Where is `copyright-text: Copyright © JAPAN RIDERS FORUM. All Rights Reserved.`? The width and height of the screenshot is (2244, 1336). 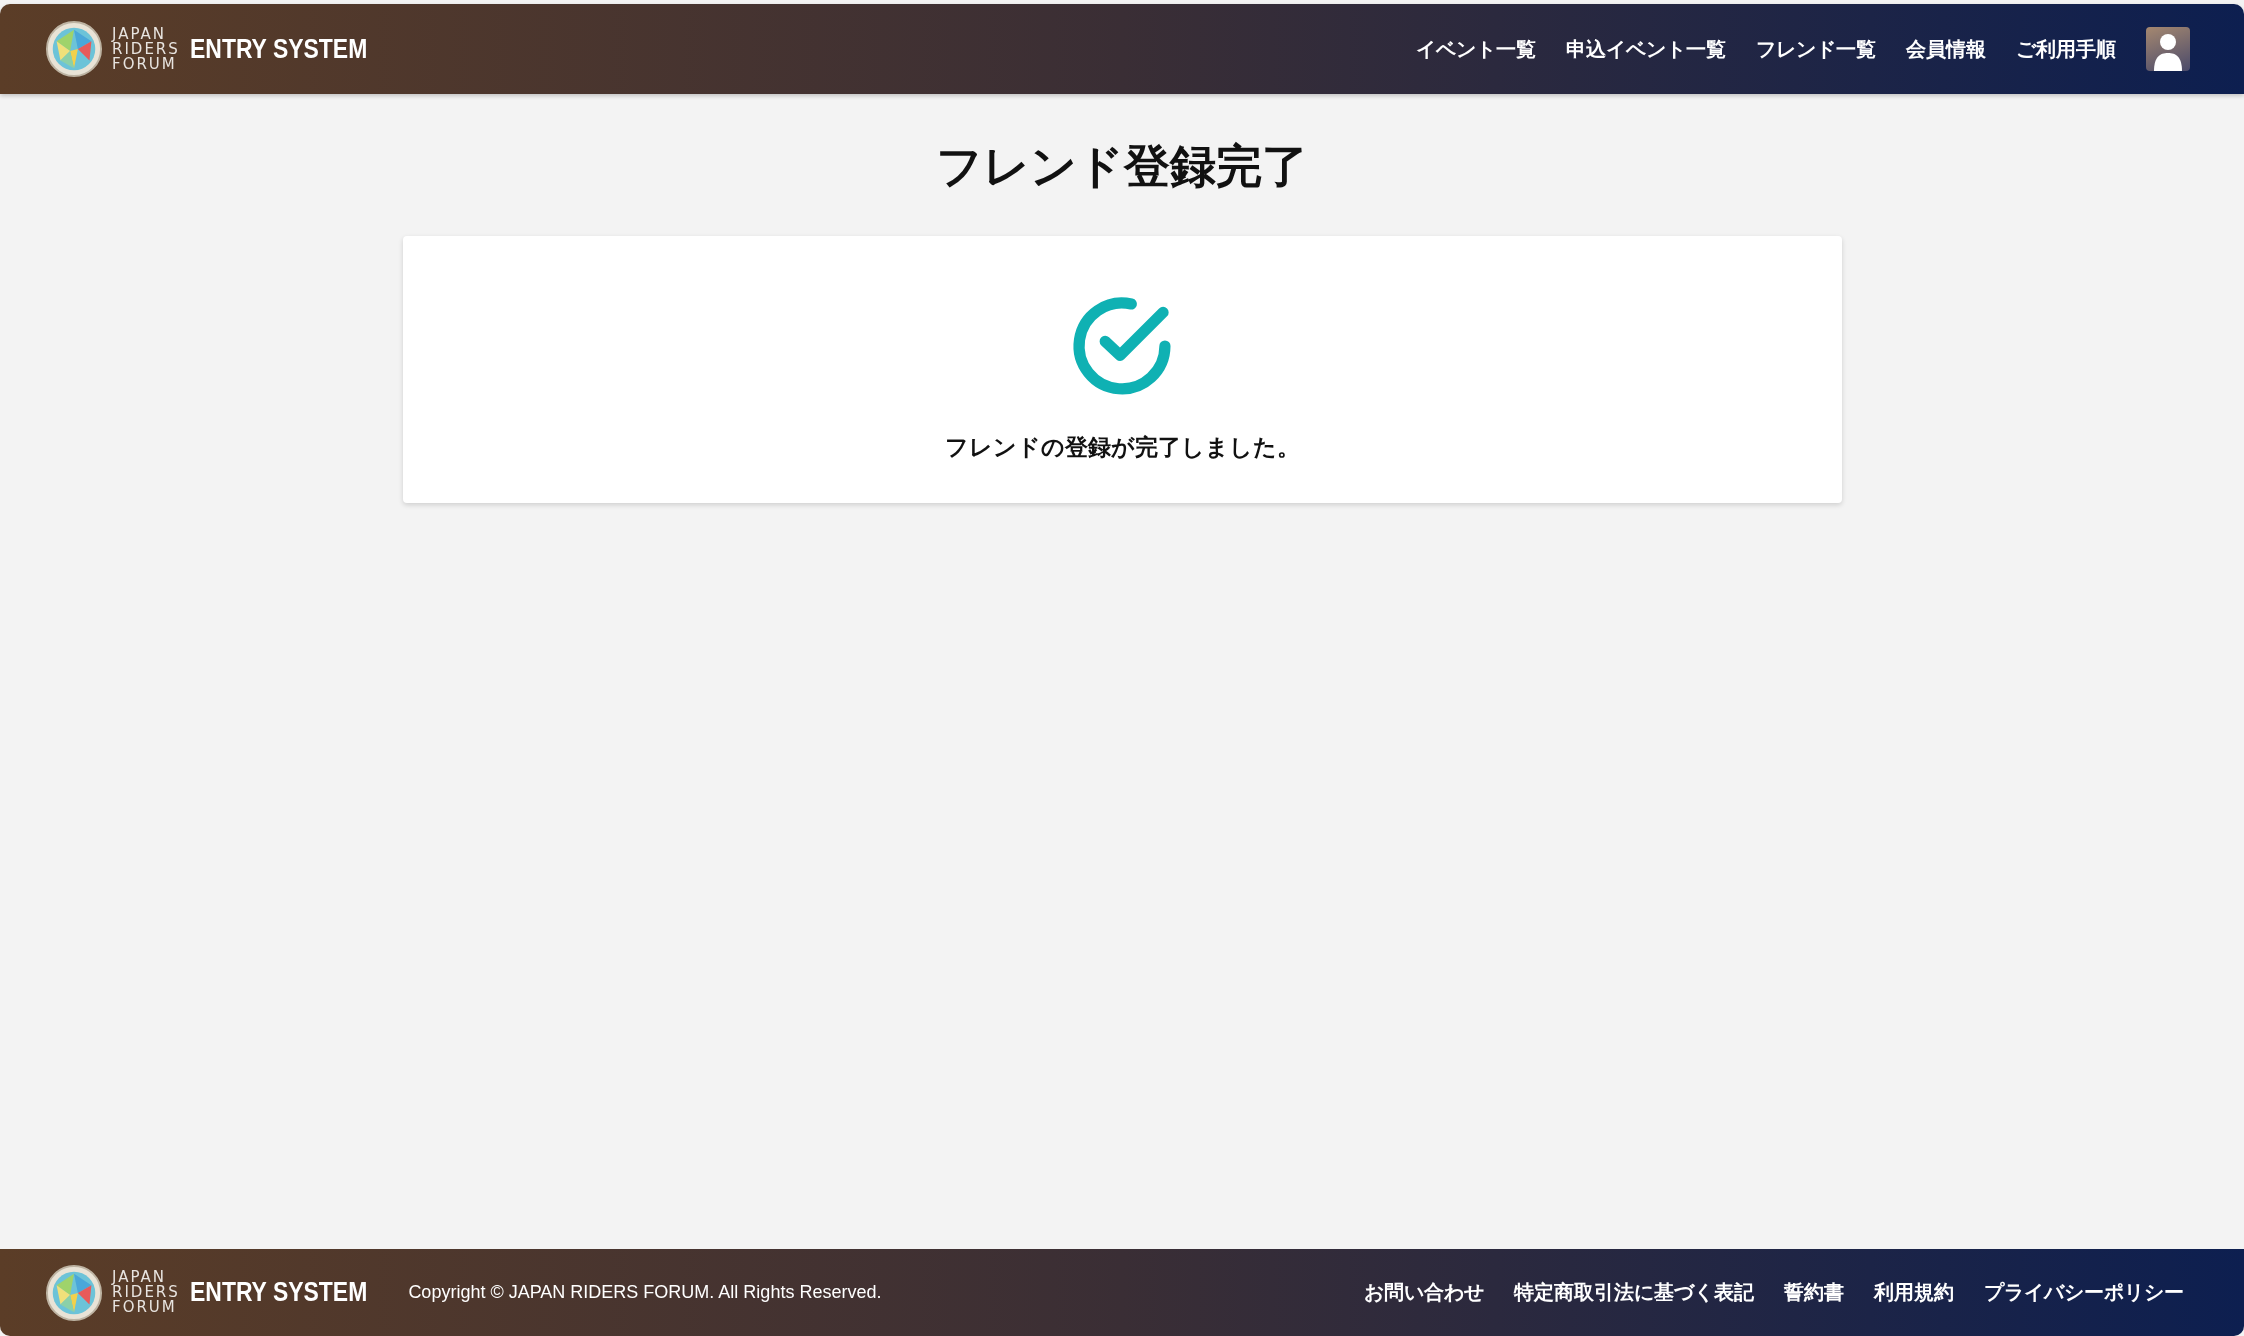 copyright-text: Copyright © JAPAN RIDERS FORUM. All Rights Reserved. is located at coordinates (645, 1292).